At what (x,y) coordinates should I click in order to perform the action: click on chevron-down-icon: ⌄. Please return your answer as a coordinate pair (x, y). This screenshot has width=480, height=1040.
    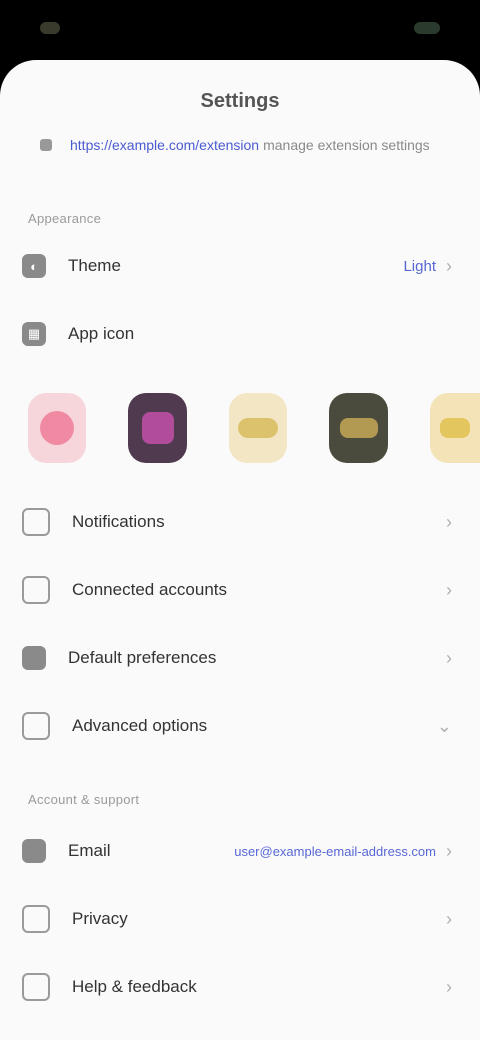
    Looking at the image, I should click on (444, 725).